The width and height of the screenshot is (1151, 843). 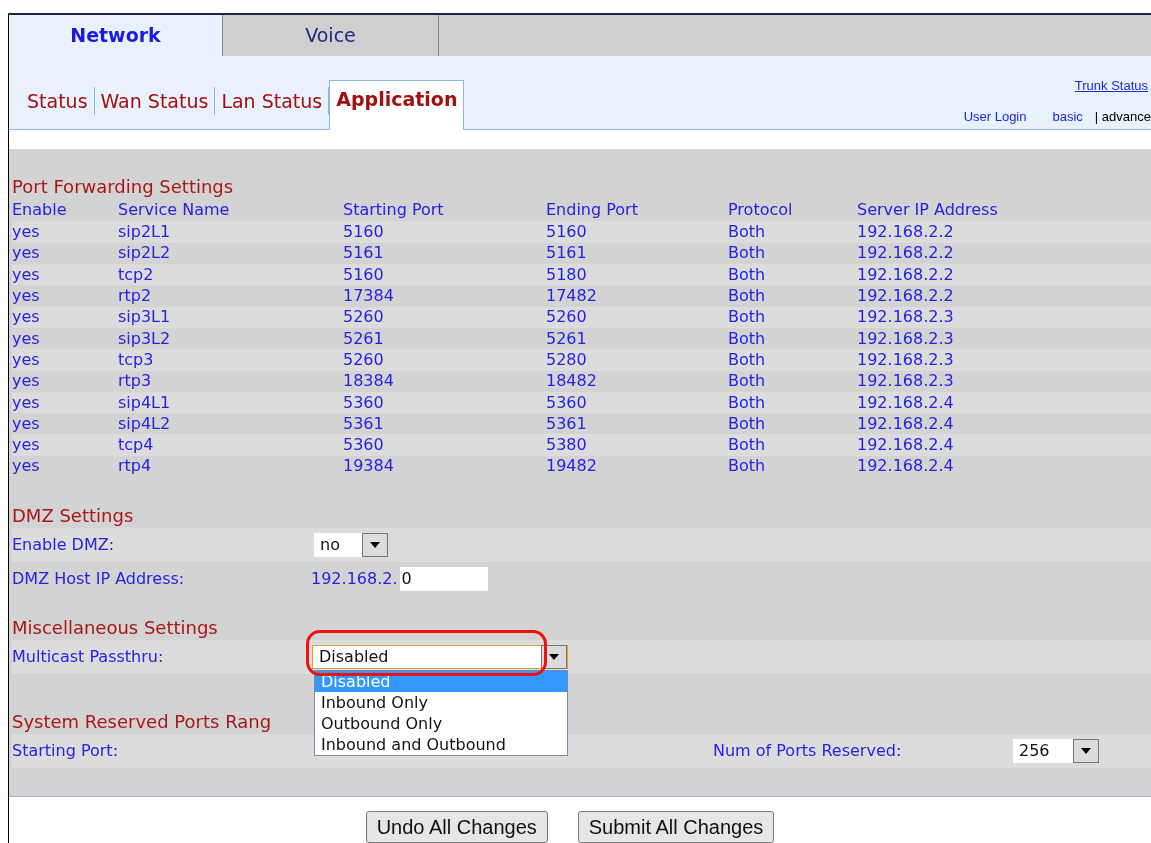 What do you see at coordinates (369, 466) in the screenshot?
I see `table-cell-text: 19384` at bounding box center [369, 466].